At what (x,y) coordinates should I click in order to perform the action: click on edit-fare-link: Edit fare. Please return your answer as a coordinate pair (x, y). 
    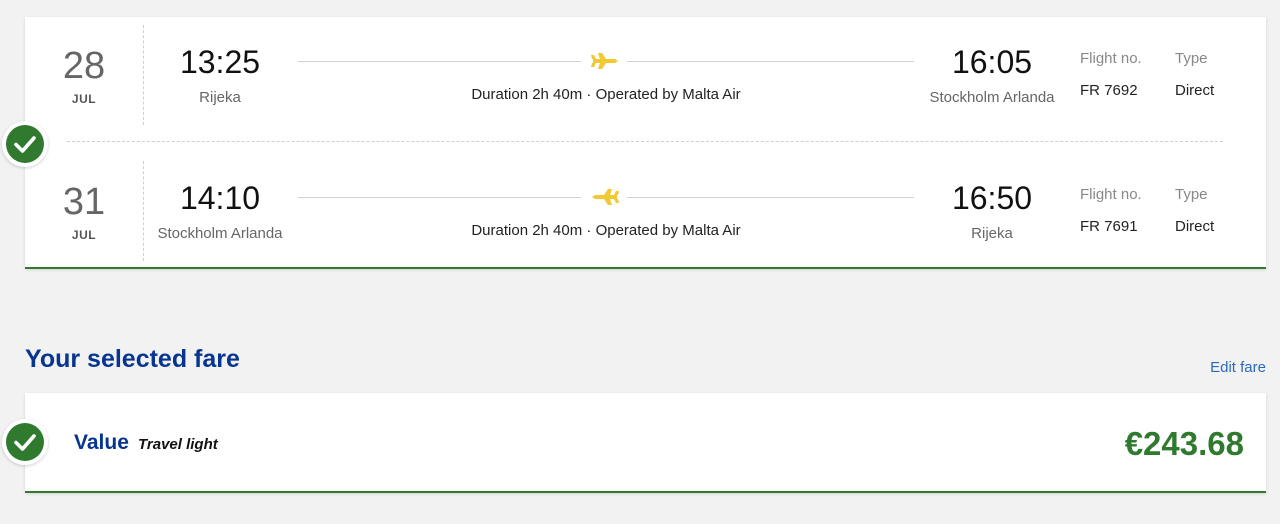
    Looking at the image, I should click on (1238, 367).